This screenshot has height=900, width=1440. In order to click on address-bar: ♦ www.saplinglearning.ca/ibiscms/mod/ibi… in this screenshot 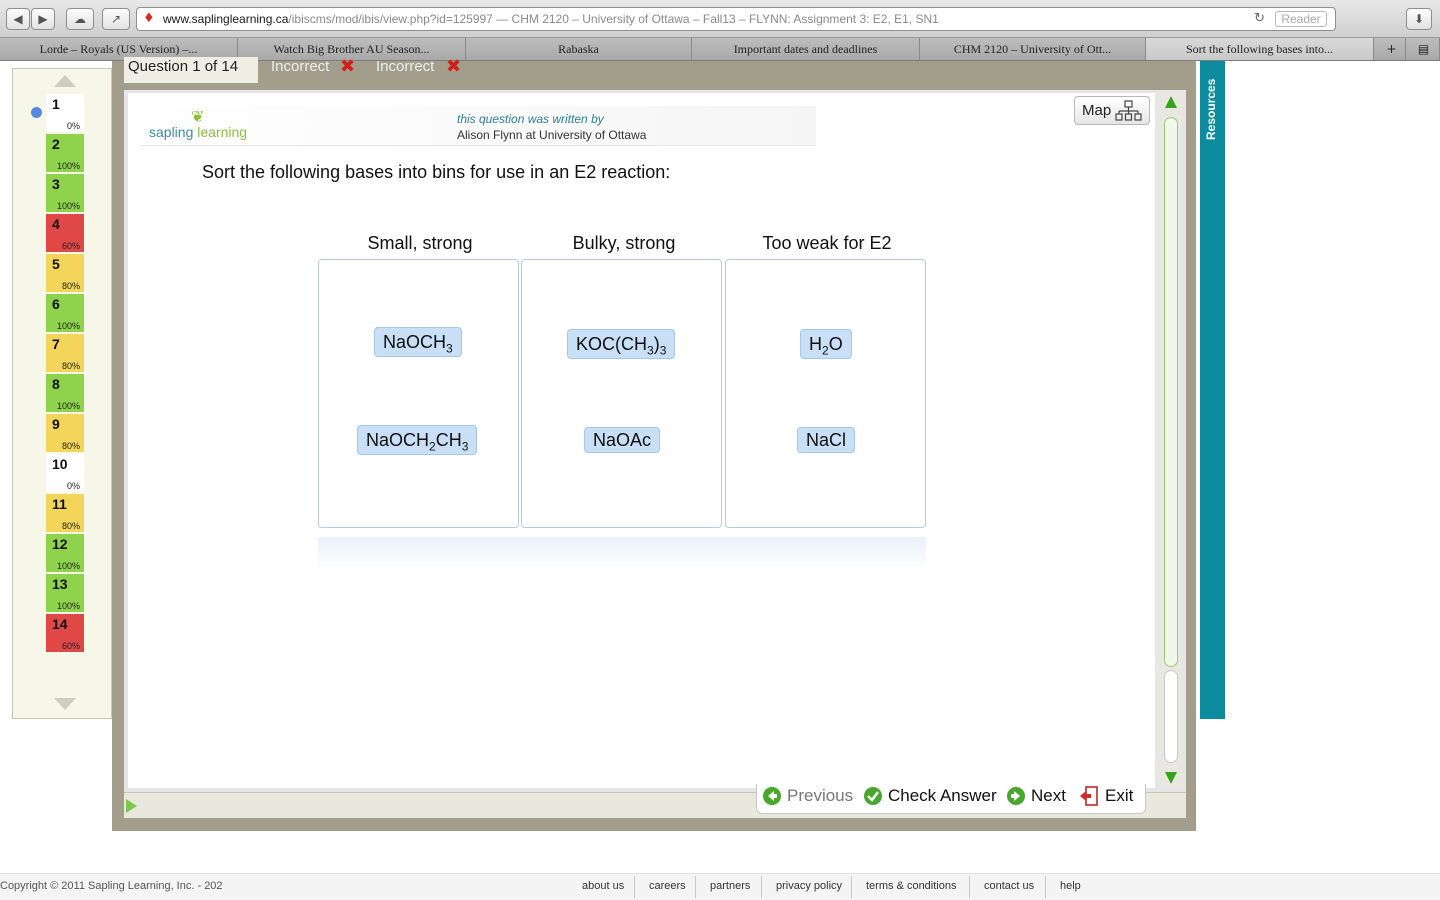, I will do `click(736, 19)`.